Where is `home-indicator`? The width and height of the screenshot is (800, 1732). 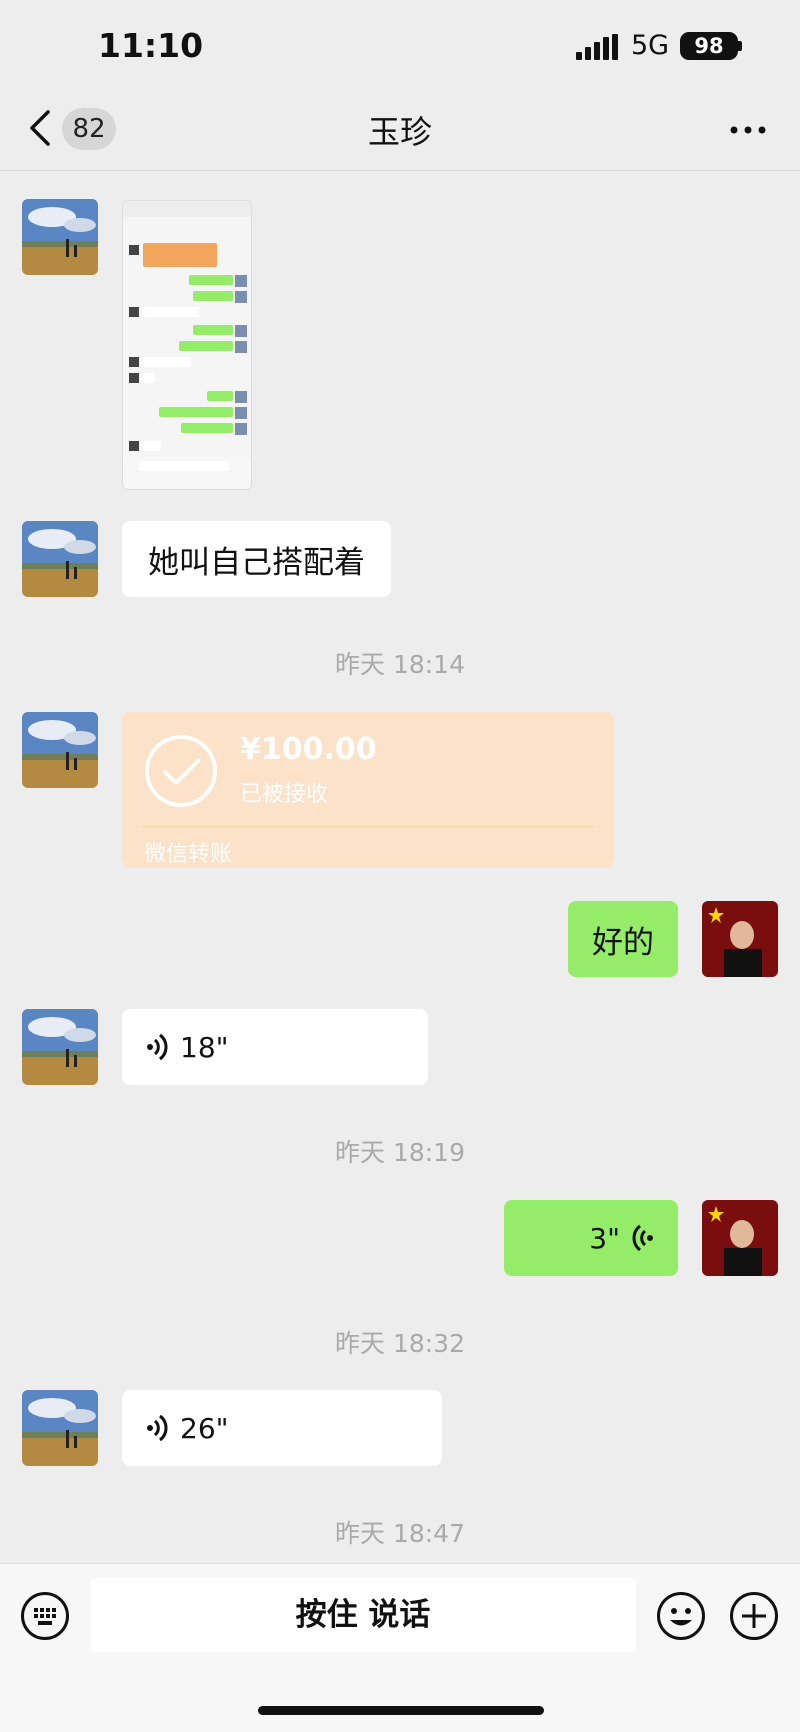 home-indicator is located at coordinates (401, 1710).